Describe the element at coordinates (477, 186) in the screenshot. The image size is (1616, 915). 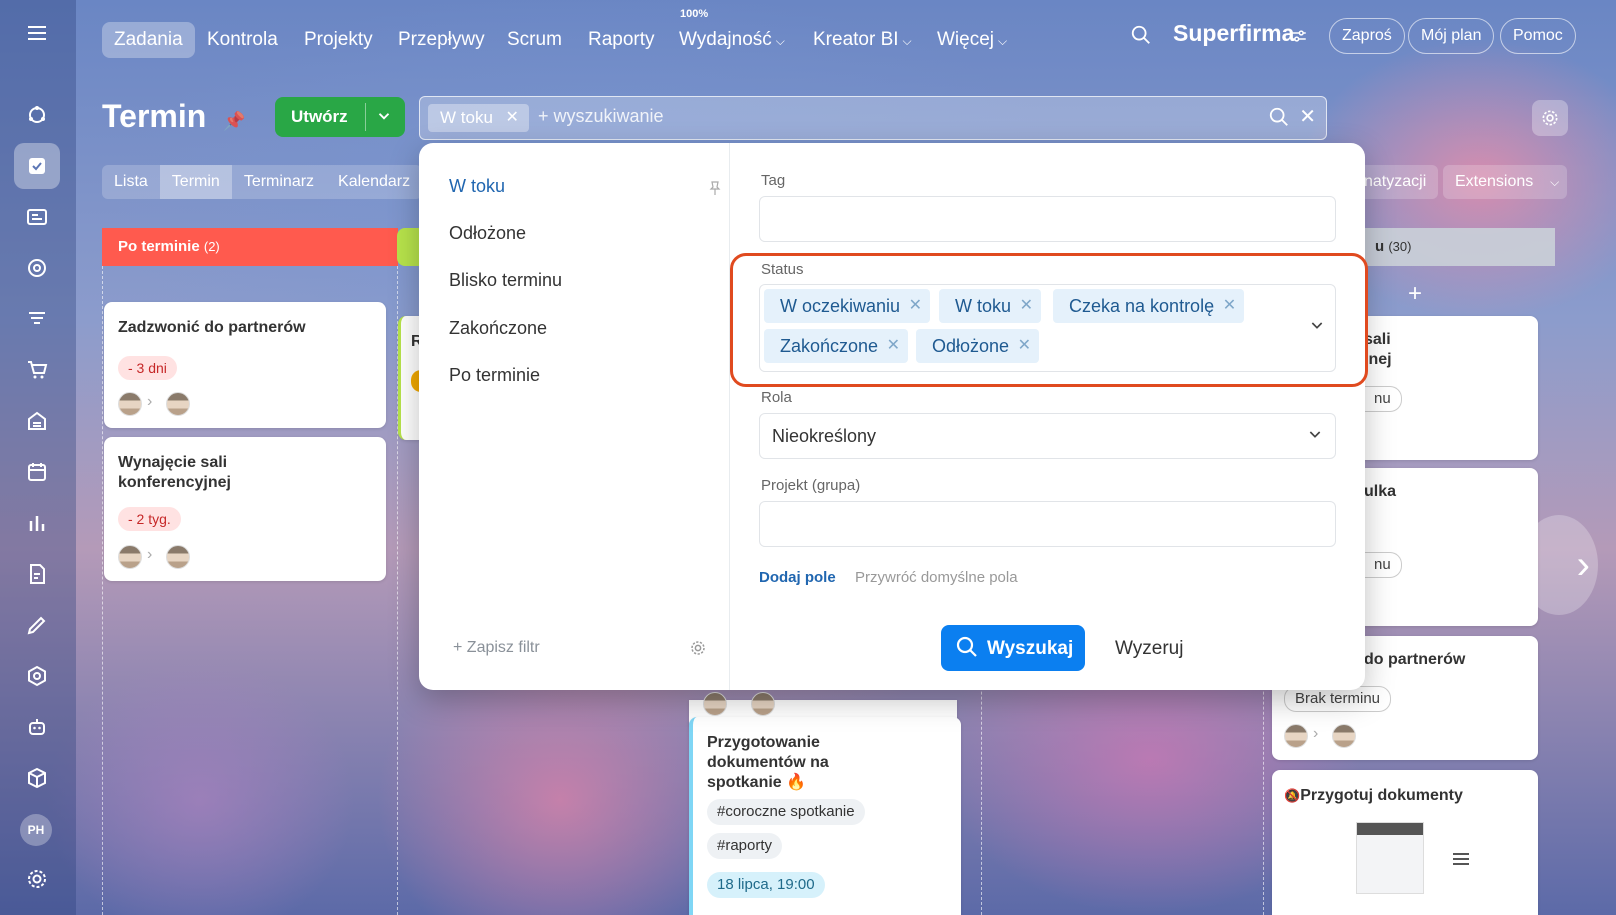
I see `preset-w-toku: W toku` at that location.